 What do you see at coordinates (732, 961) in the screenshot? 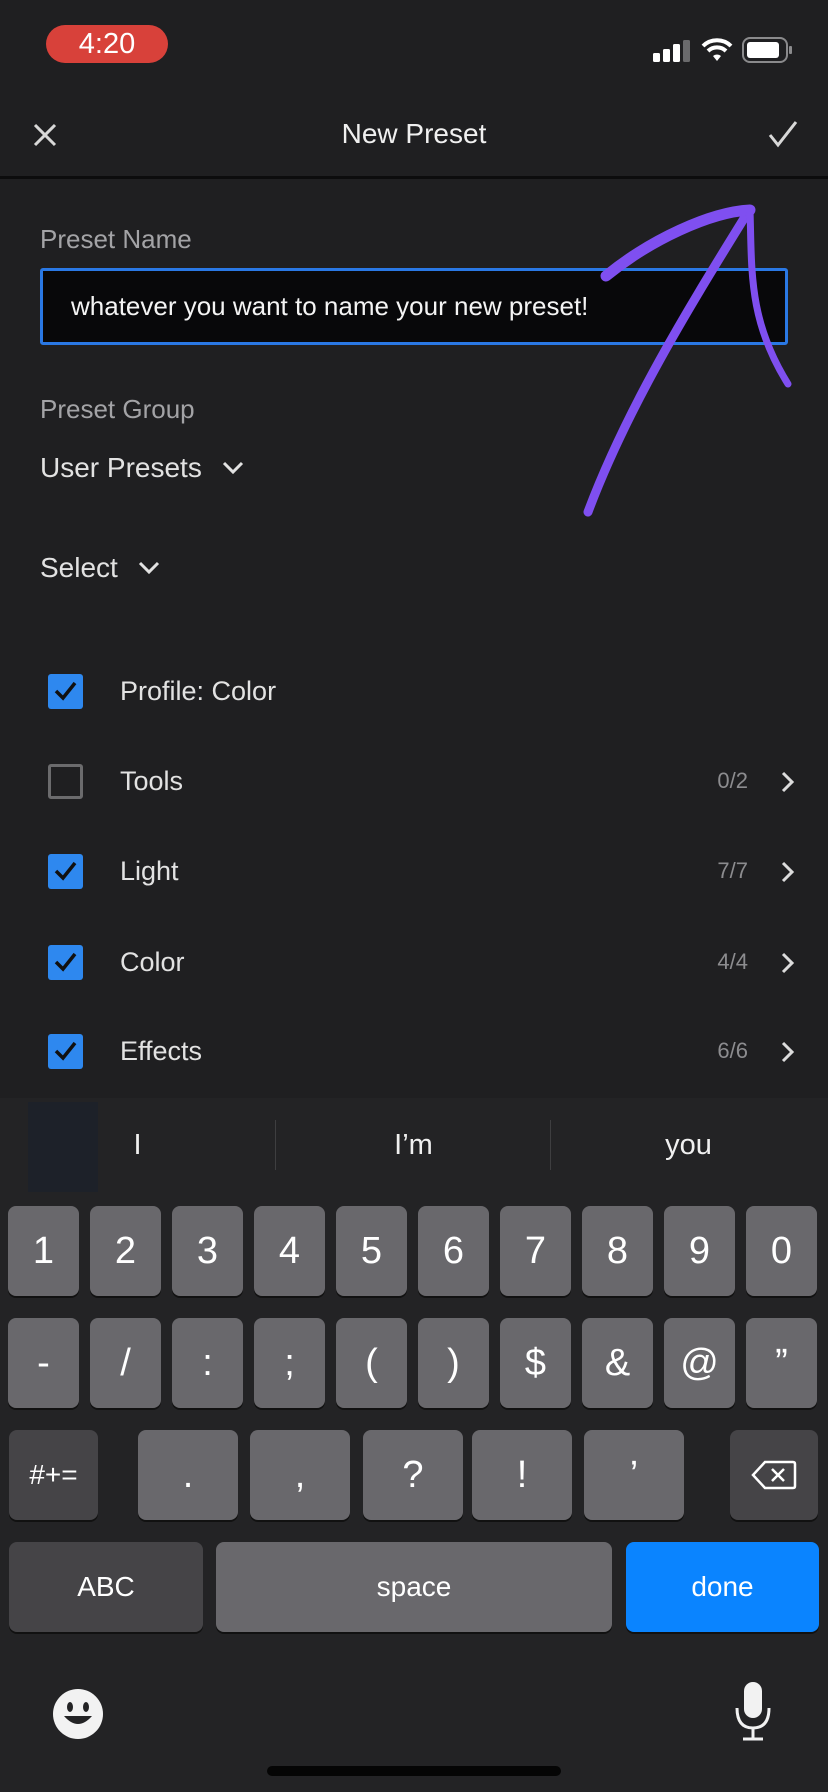
I see `setting-count: 4/4` at bounding box center [732, 961].